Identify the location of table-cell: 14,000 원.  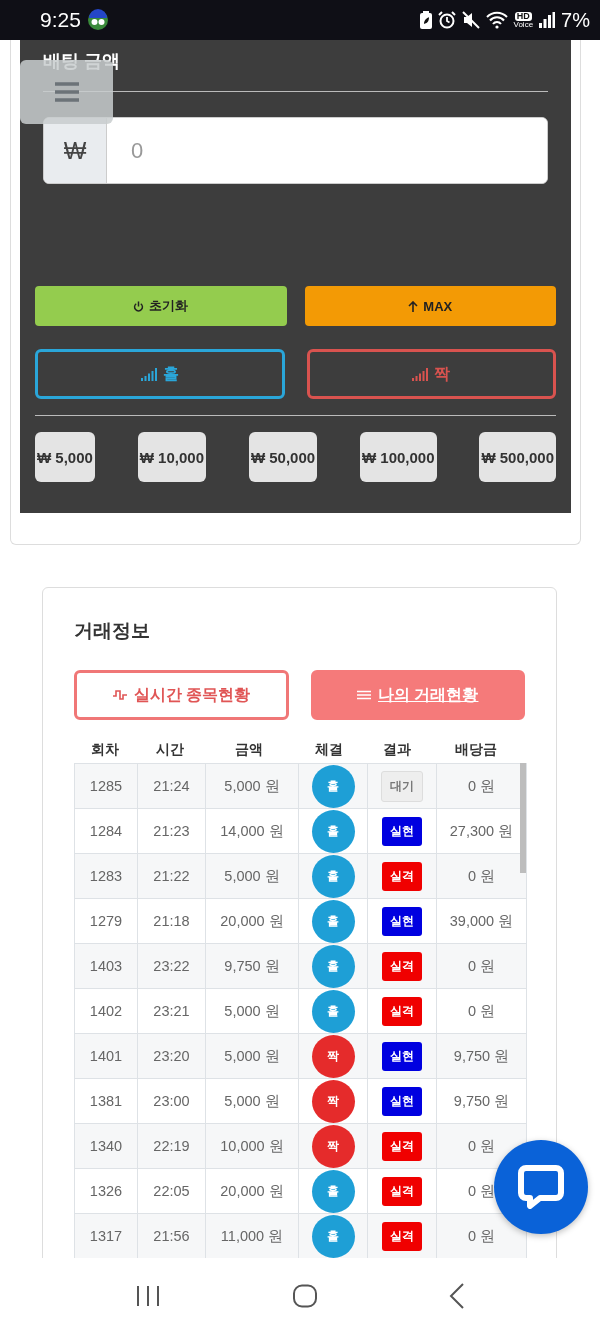
(252, 831).